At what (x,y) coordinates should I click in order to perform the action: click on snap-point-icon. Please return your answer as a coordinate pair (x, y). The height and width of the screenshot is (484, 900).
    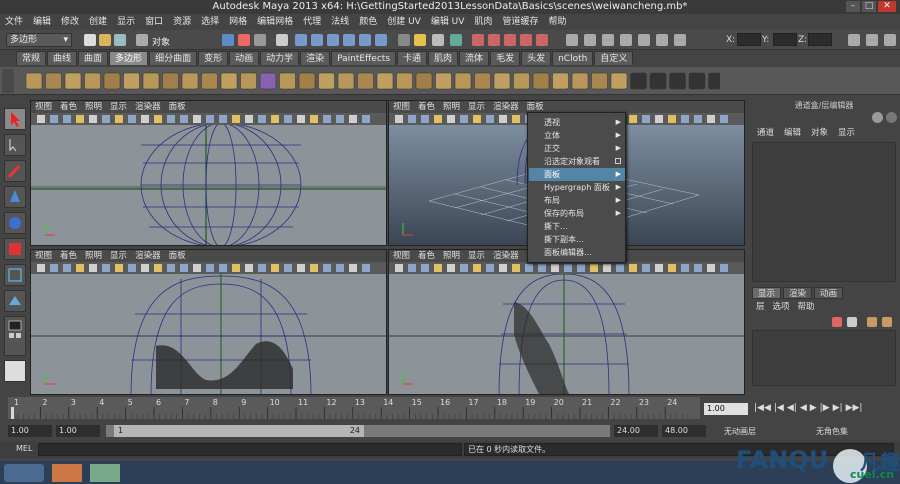
    Looking at the image, I should click on (333, 40).